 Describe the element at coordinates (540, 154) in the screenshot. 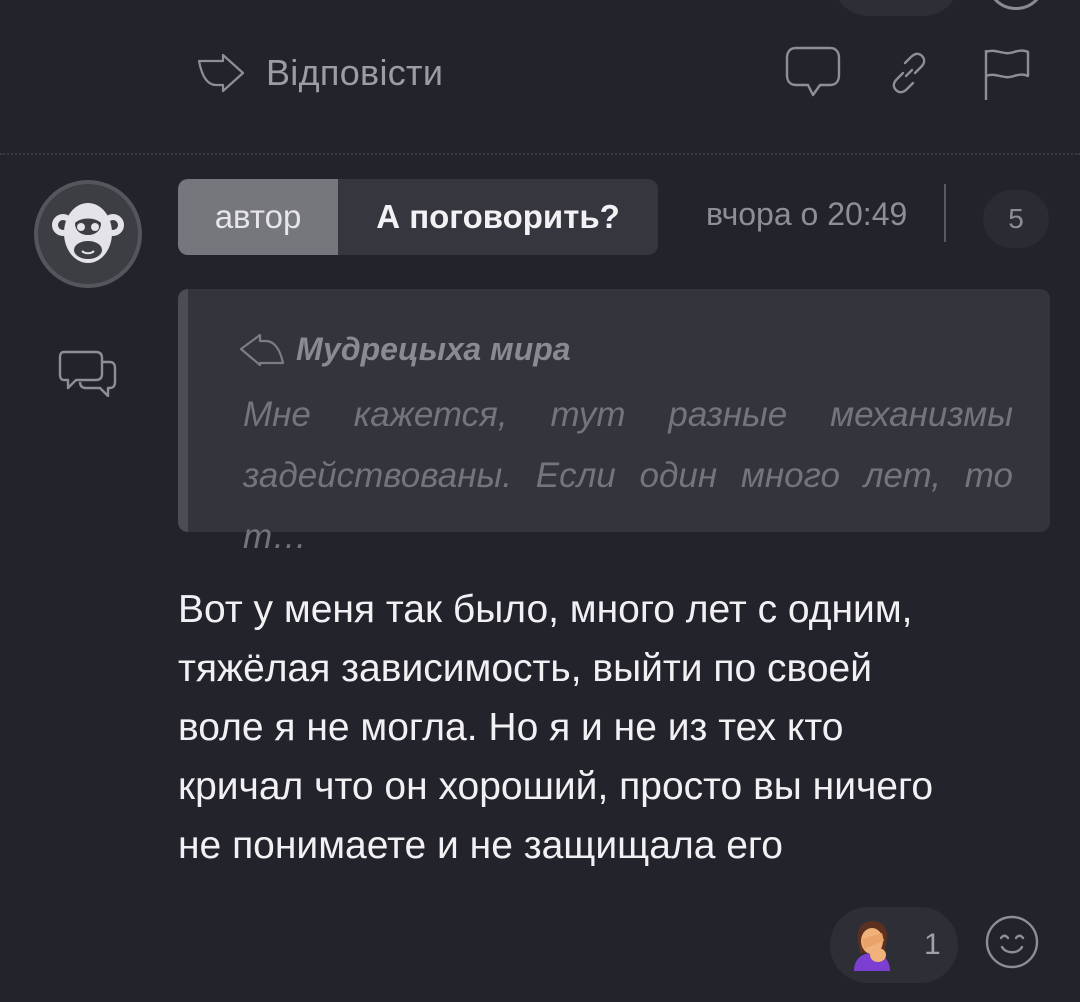

I see `comment-divider` at that location.